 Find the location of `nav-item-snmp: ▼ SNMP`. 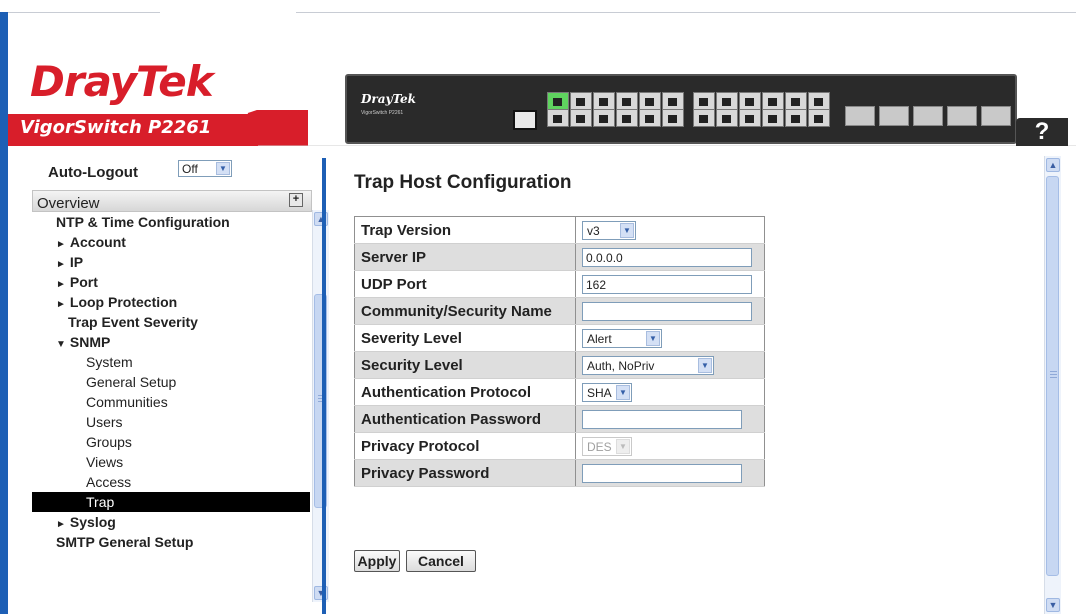

nav-item-snmp: ▼ SNMP is located at coordinates (171, 342).